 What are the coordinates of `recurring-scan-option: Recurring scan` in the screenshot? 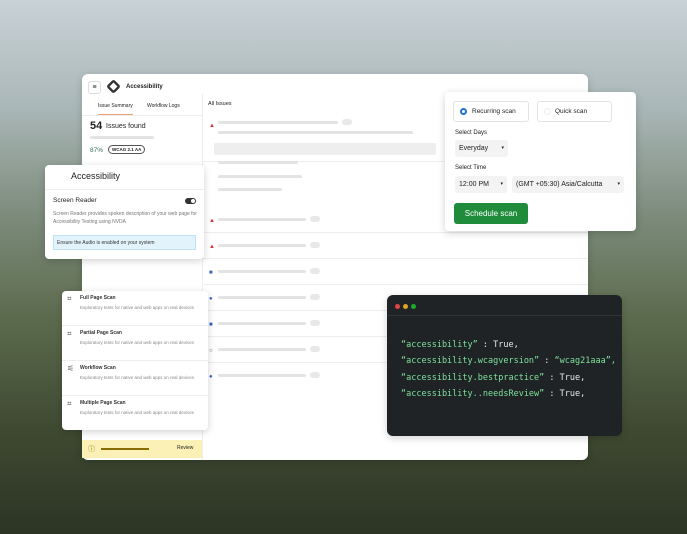 It's located at (491, 111).